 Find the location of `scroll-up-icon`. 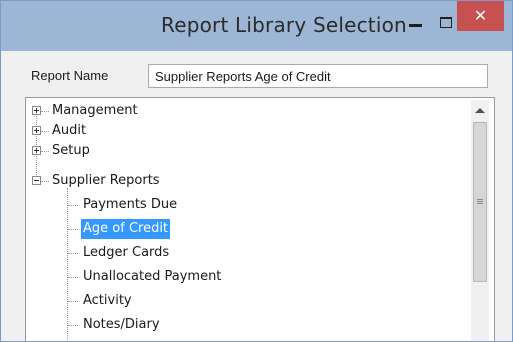

scroll-up-icon is located at coordinates (480, 110).